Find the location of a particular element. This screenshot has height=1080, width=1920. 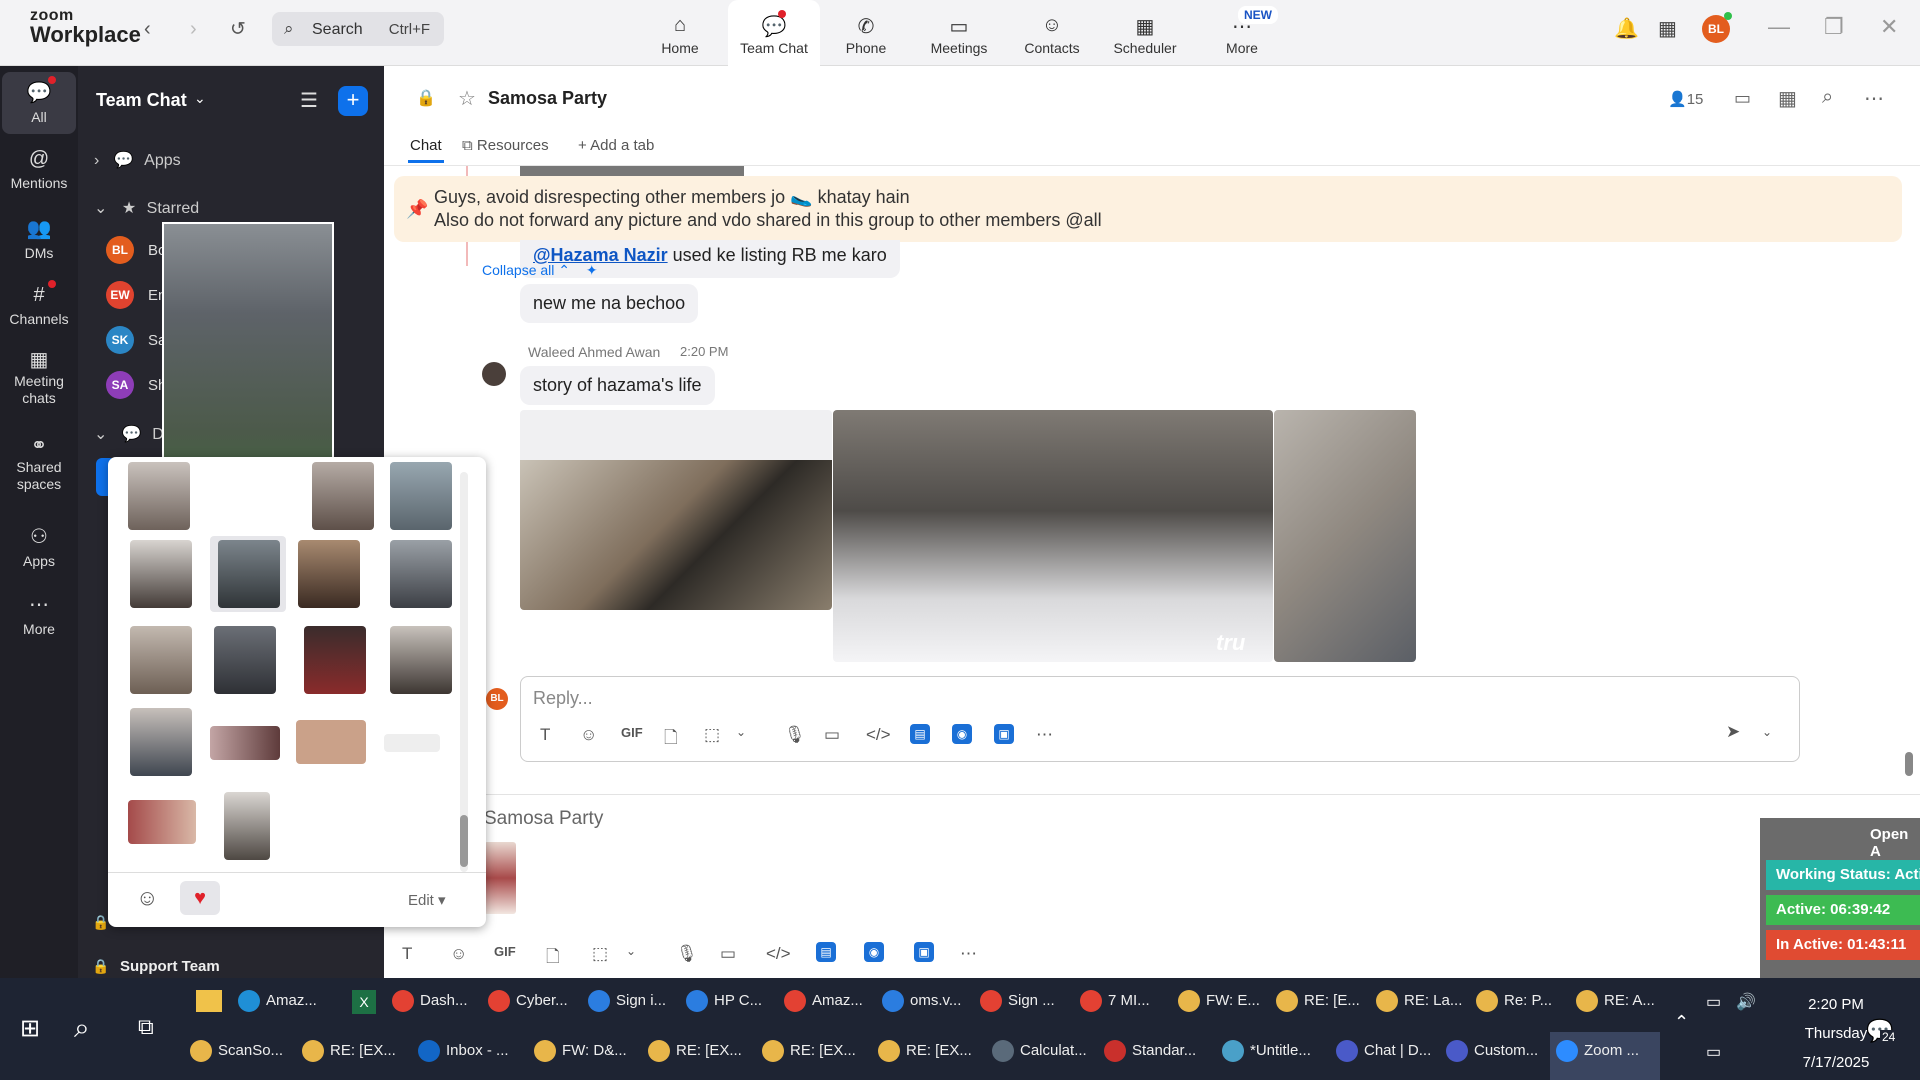

sticker-scroll-thumb is located at coordinates (464, 841).